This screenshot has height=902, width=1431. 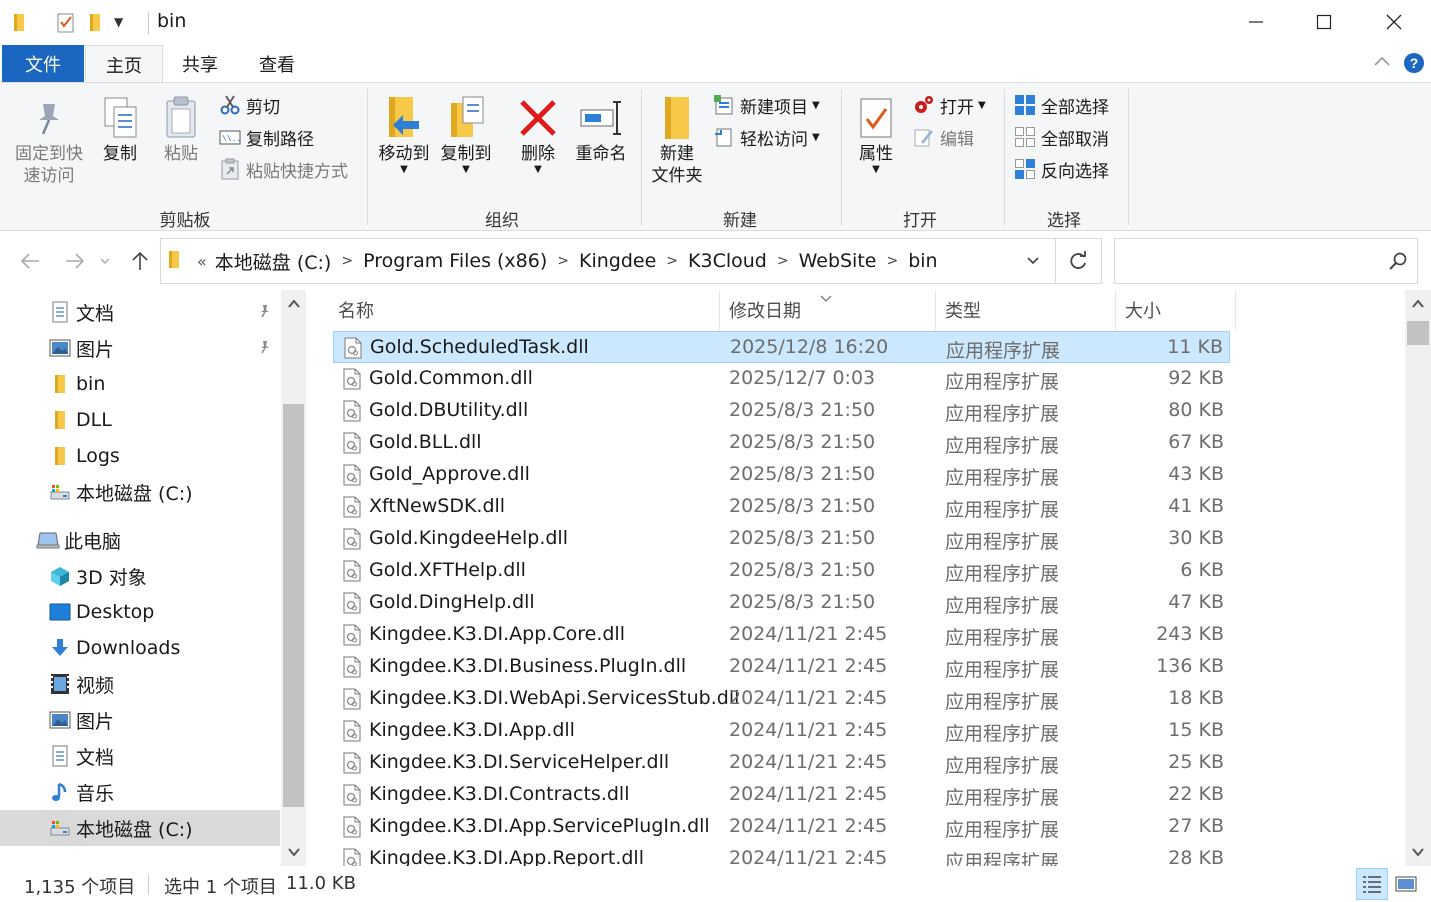 What do you see at coordinates (949, 105) in the screenshot?
I see `open-button: 打开 ▼` at bounding box center [949, 105].